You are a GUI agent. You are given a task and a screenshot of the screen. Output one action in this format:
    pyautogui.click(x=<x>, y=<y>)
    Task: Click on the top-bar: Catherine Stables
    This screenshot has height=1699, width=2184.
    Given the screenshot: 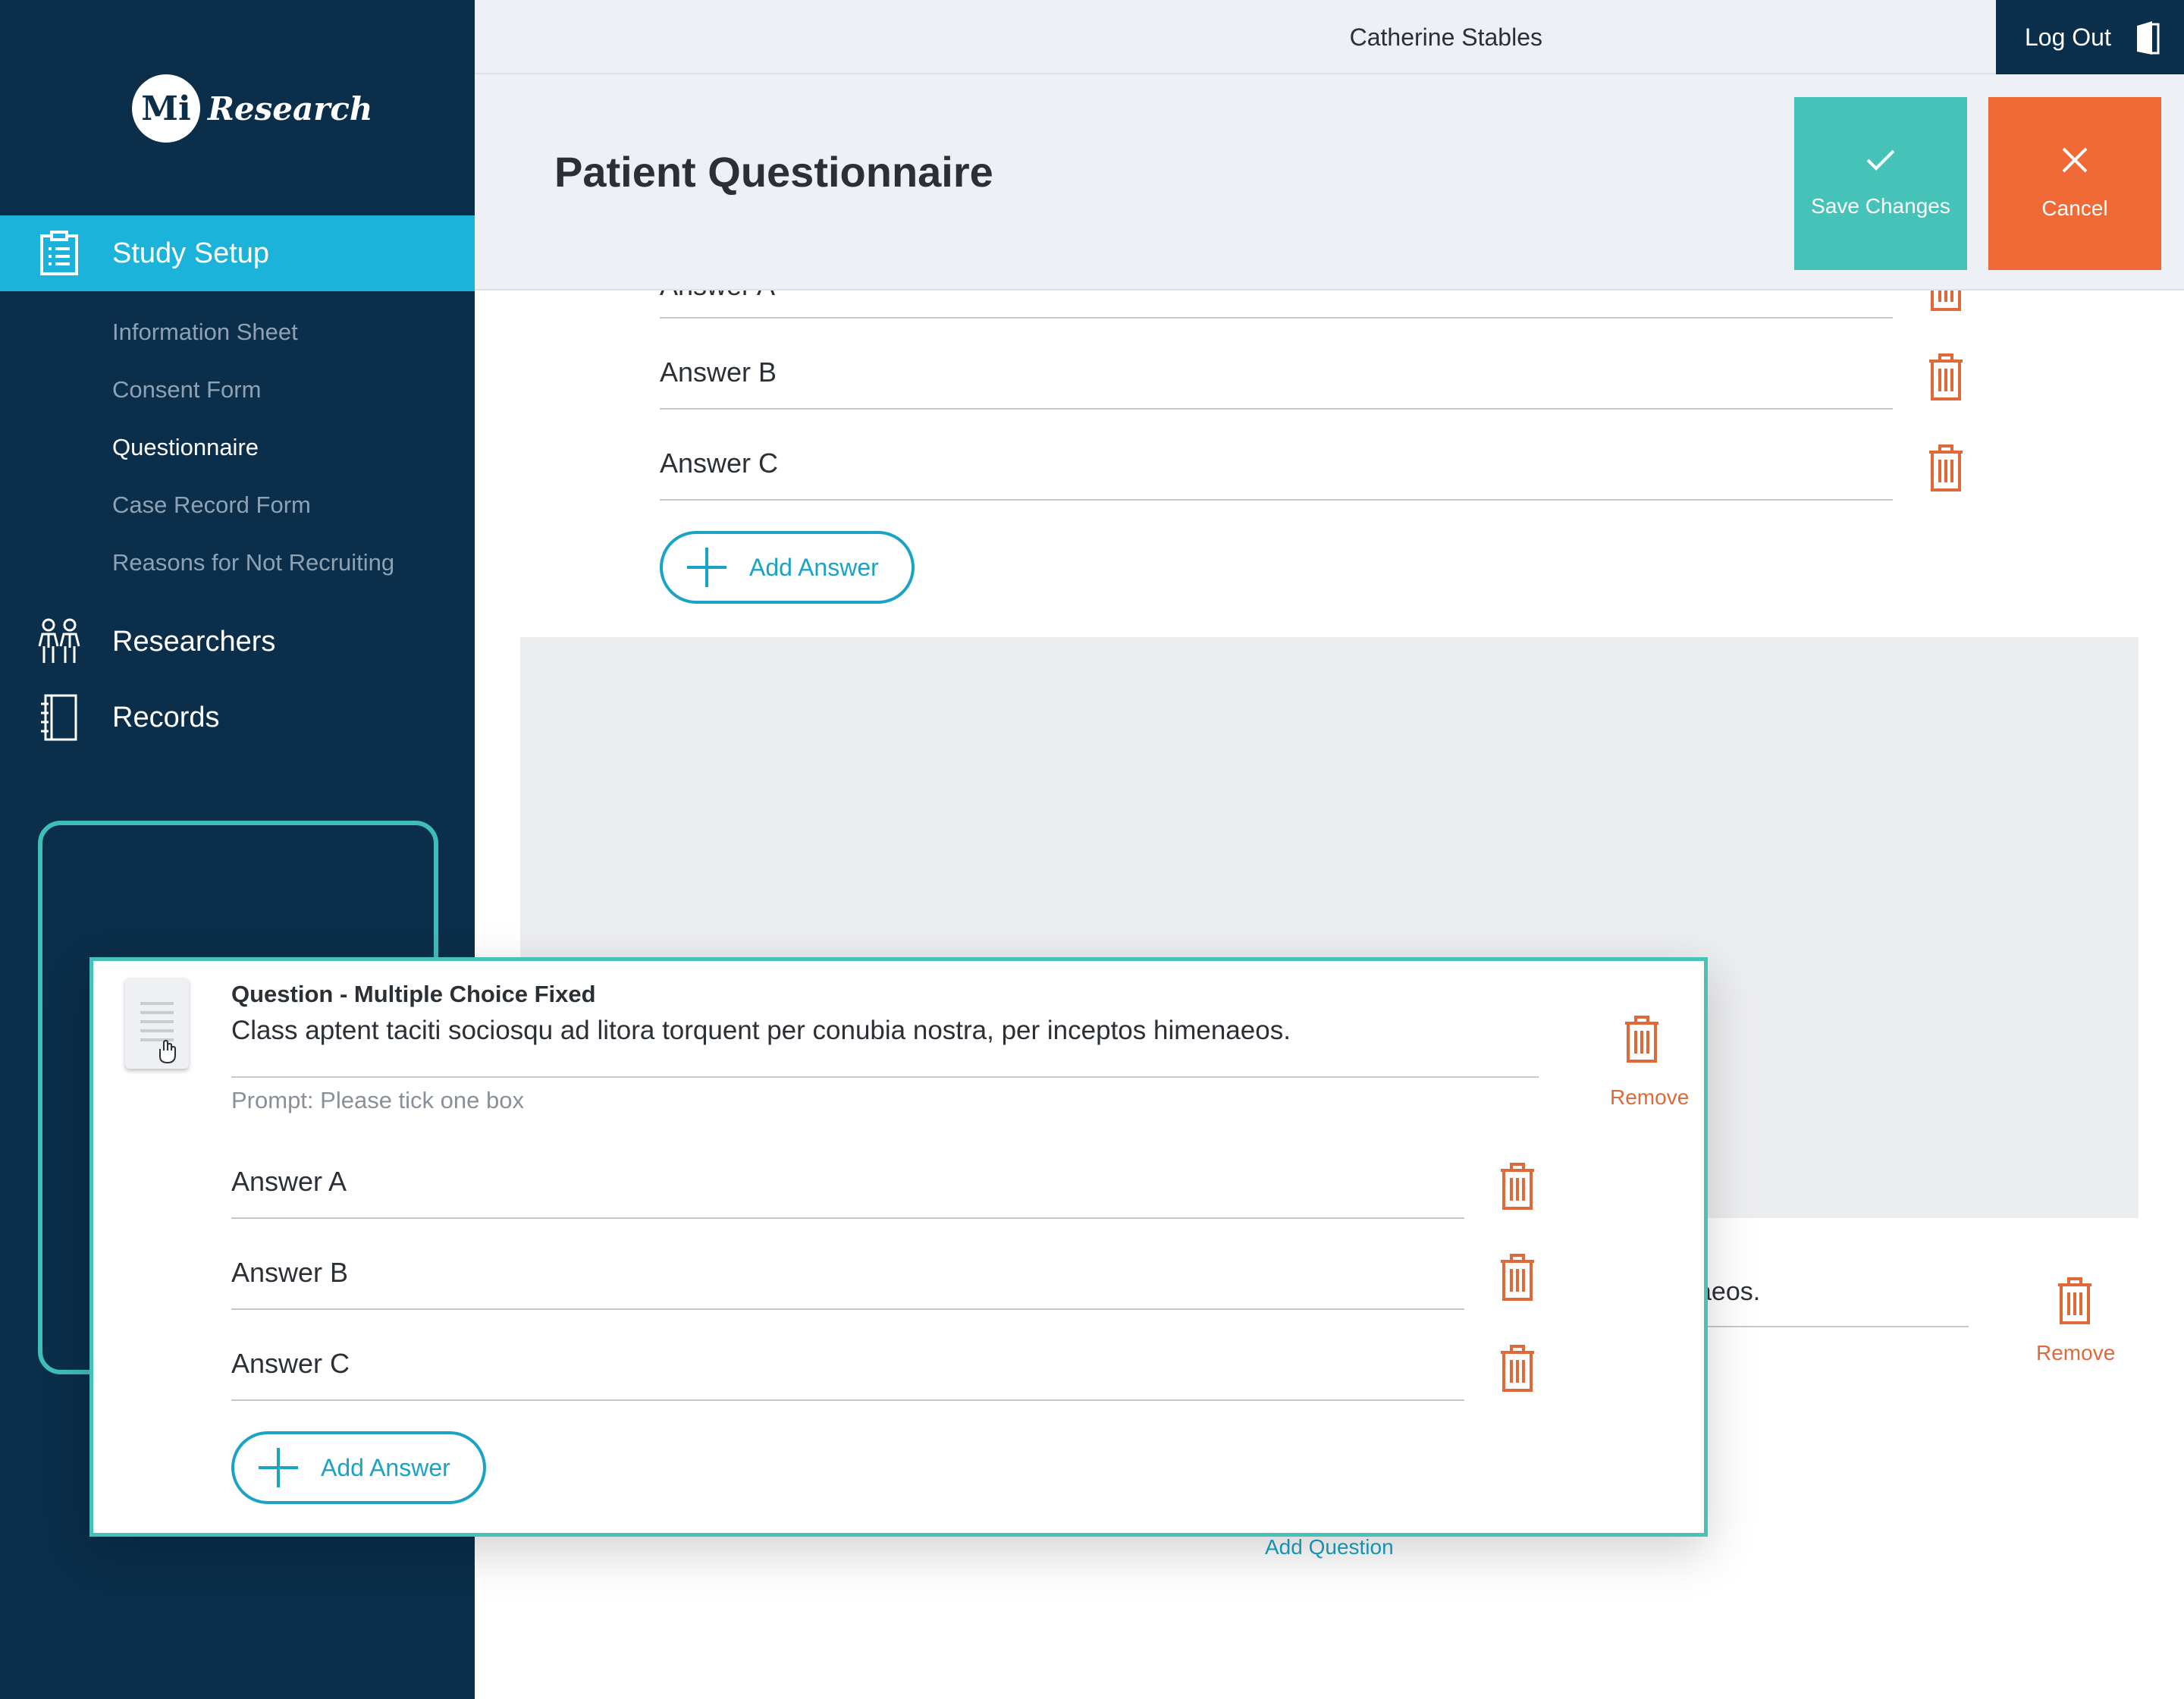 What is the action you would take?
    pyautogui.click(x=1329, y=37)
    